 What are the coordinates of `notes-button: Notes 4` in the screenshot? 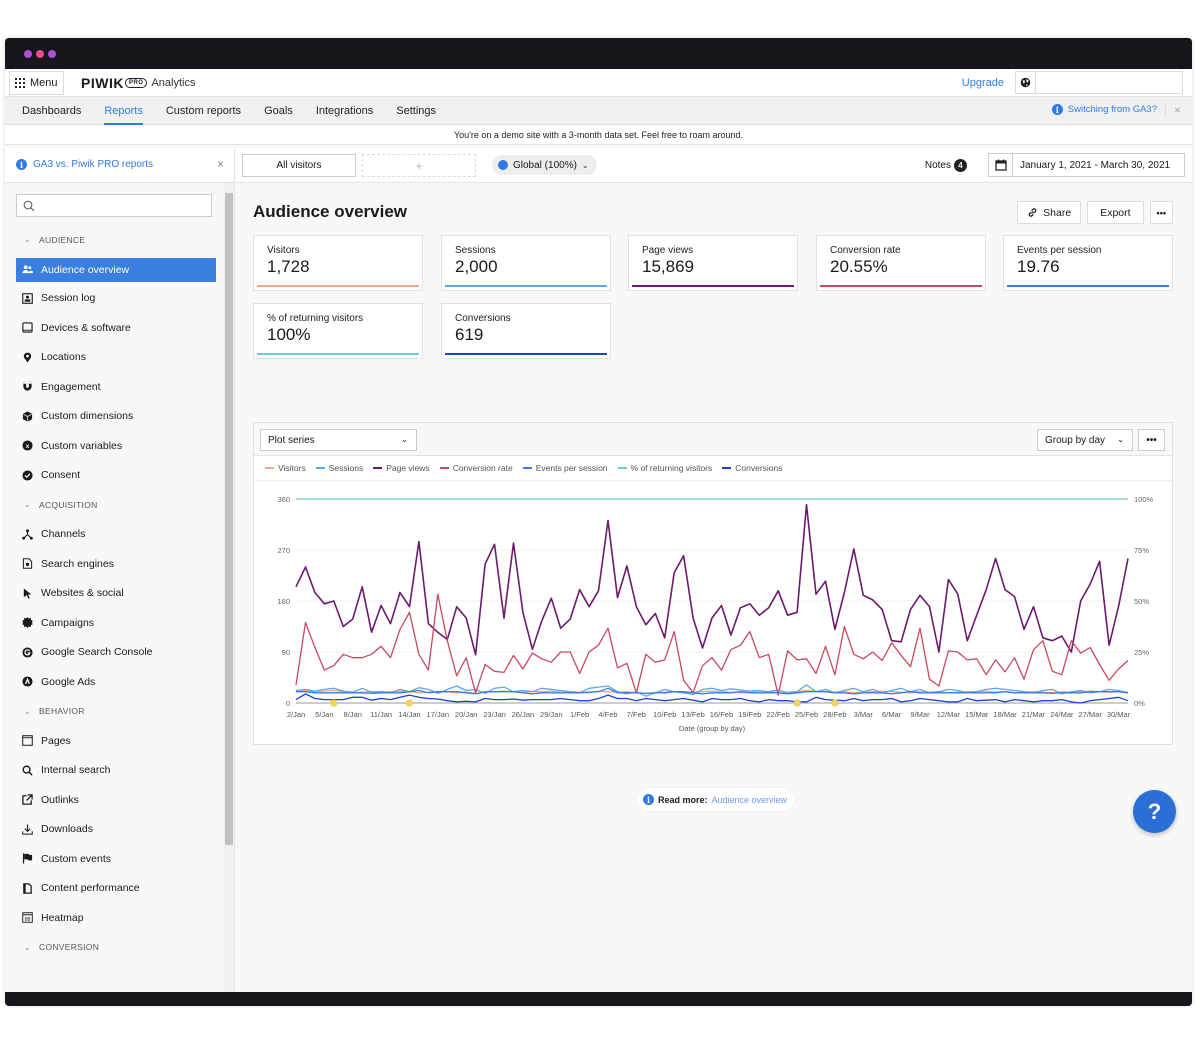 It's located at (946, 165).